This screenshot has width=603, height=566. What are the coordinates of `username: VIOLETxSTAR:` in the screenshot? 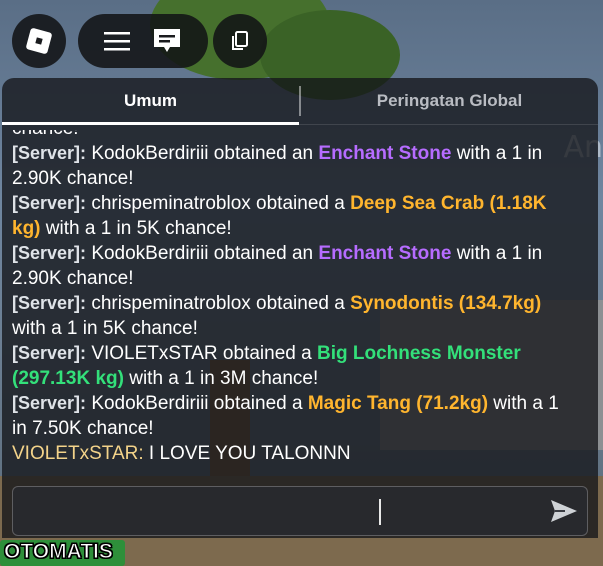 It's located at (78, 453).